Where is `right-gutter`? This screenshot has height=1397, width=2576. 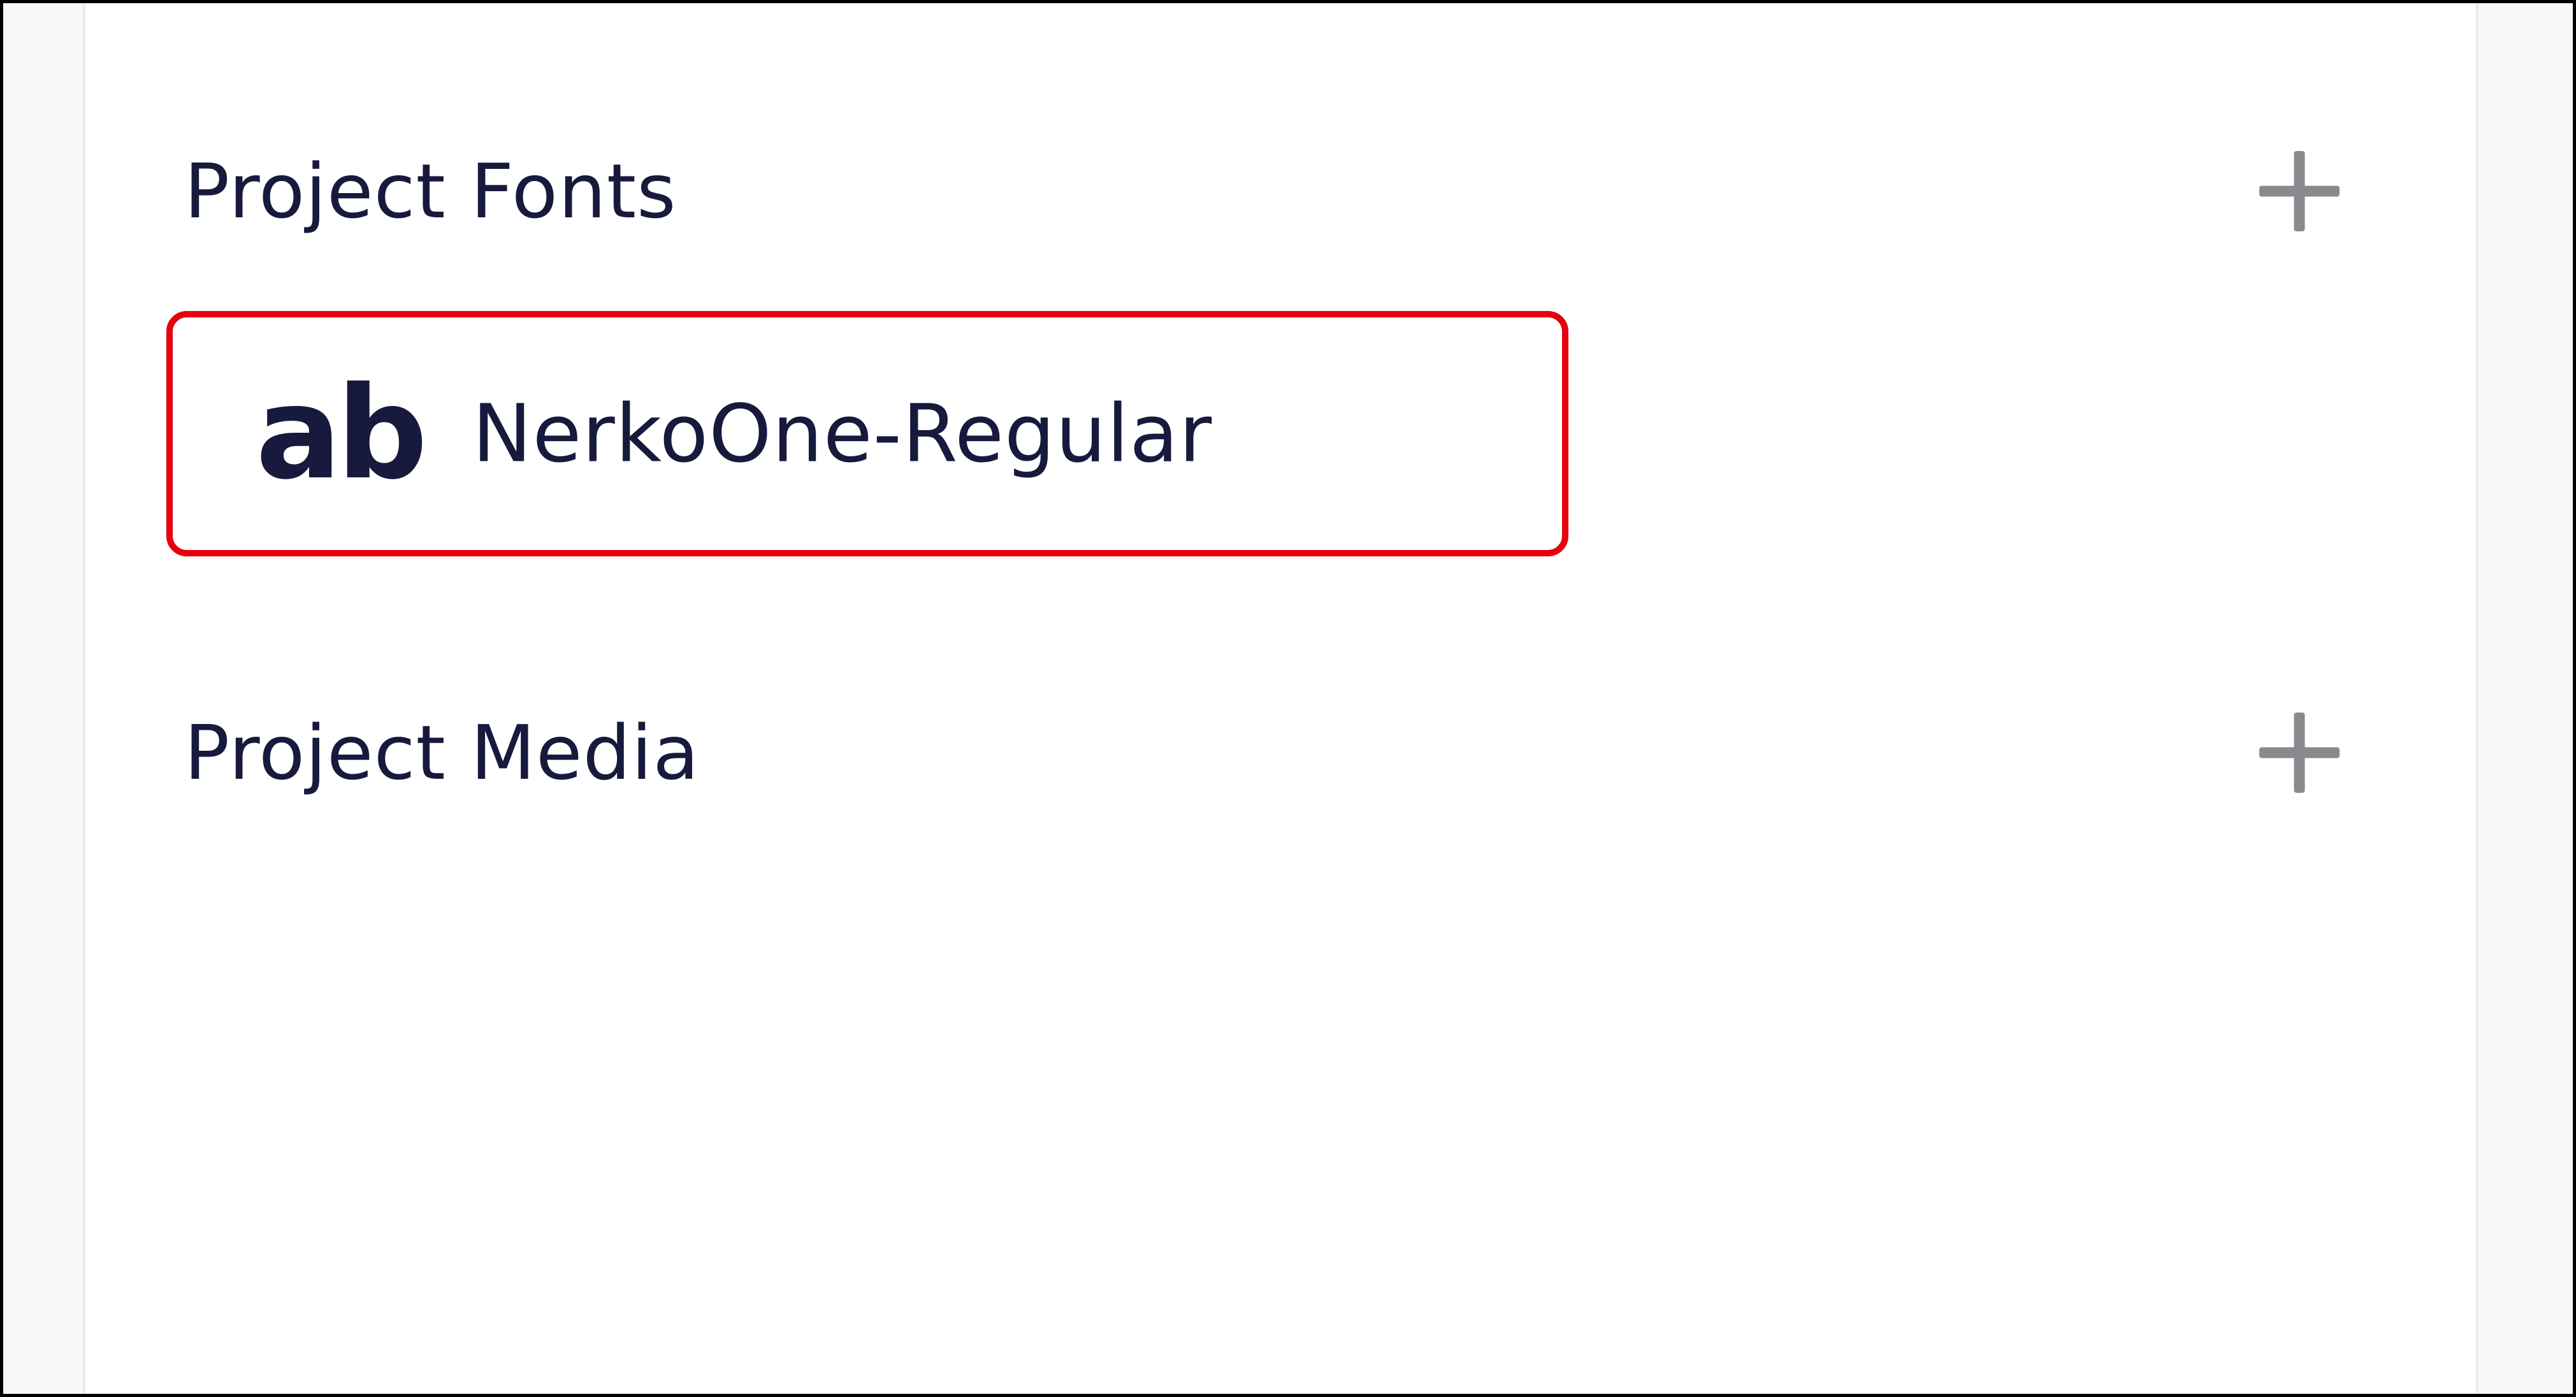
right-gutter is located at coordinates (2524, 698).